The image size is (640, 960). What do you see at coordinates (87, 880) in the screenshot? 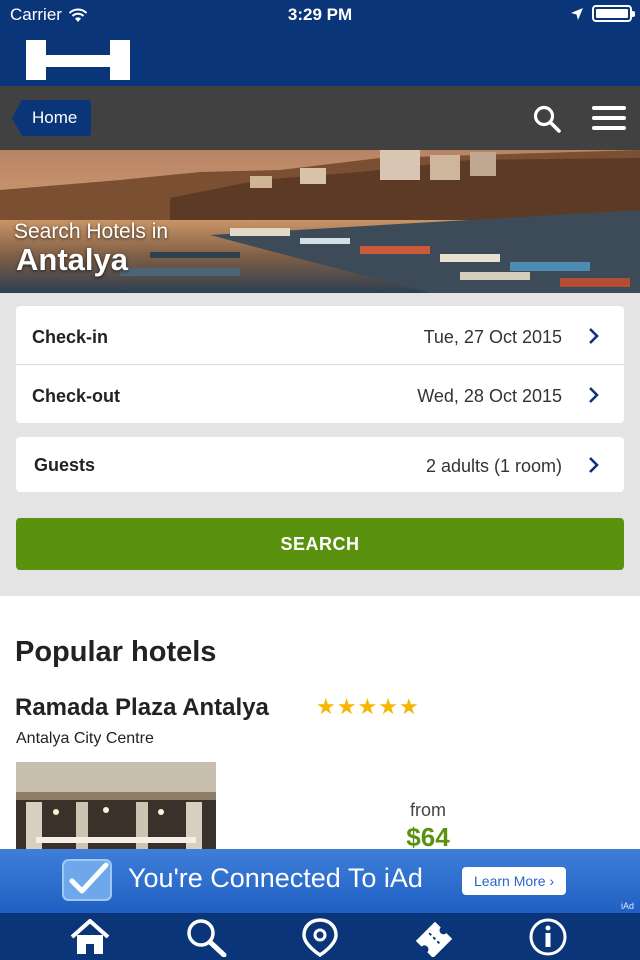
I see `checkmark-icon` at bounding box center [87, 880].